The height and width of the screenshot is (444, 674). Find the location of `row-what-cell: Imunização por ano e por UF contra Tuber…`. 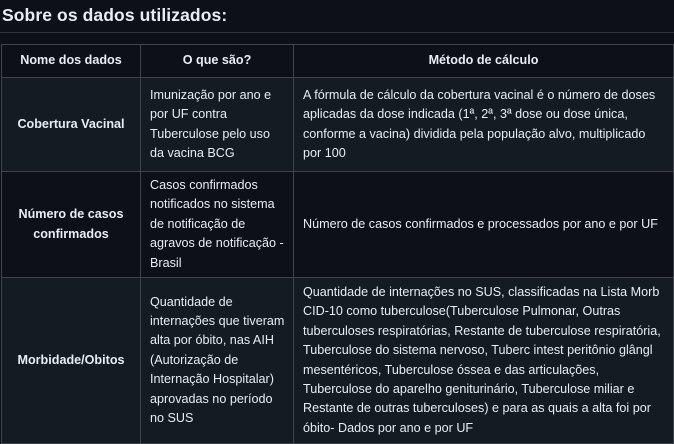

row-what-cell: Imunização por ano e por UF contra Tuber… is located at coordinates (217, 124).